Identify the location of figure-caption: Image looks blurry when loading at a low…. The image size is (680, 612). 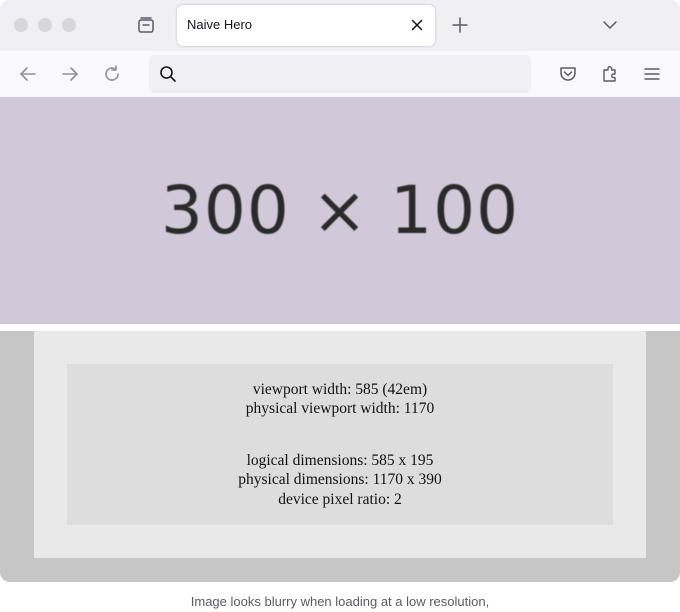
(340, 601).